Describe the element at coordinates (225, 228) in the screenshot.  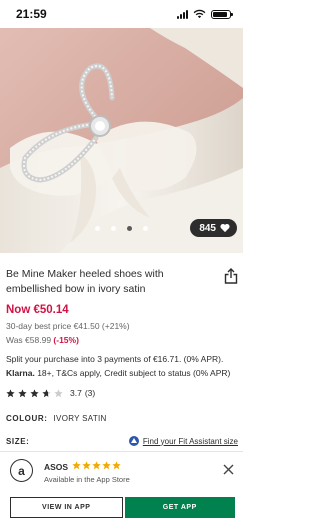
I see `heart-icon` at that location.